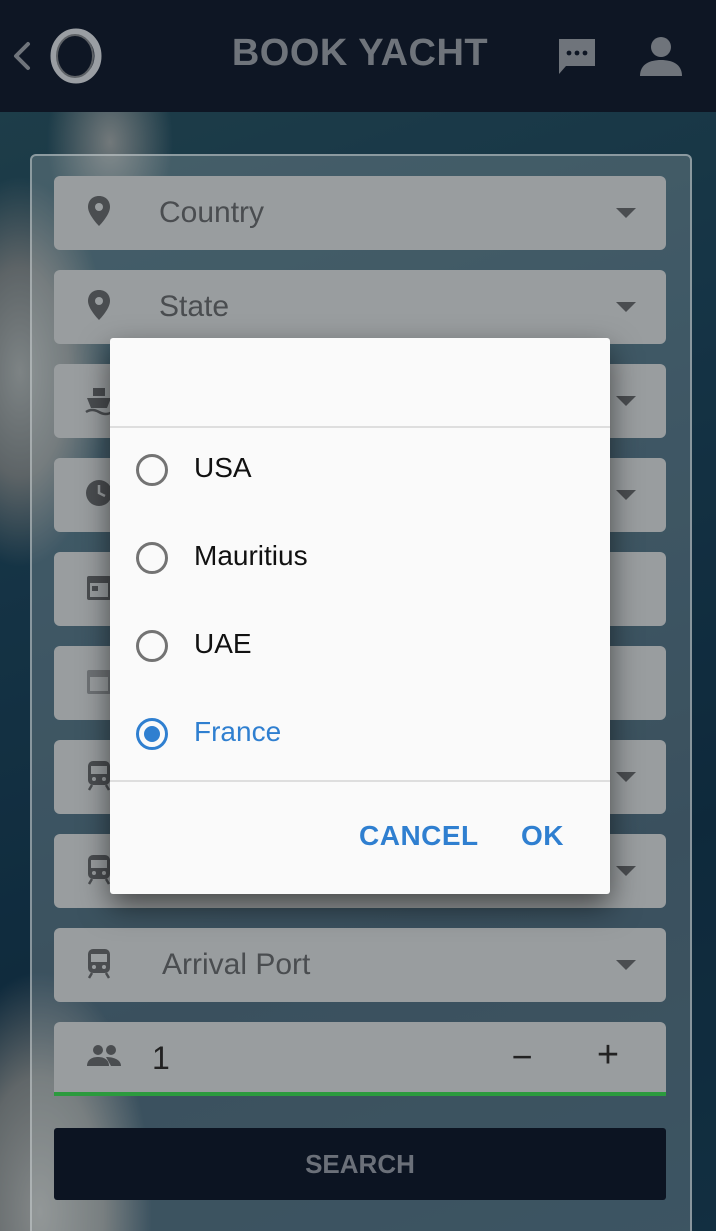  What do you see at coordinates (99, 964) in the screenshot?
I see `train-icon` at bounding box center [99, 964].